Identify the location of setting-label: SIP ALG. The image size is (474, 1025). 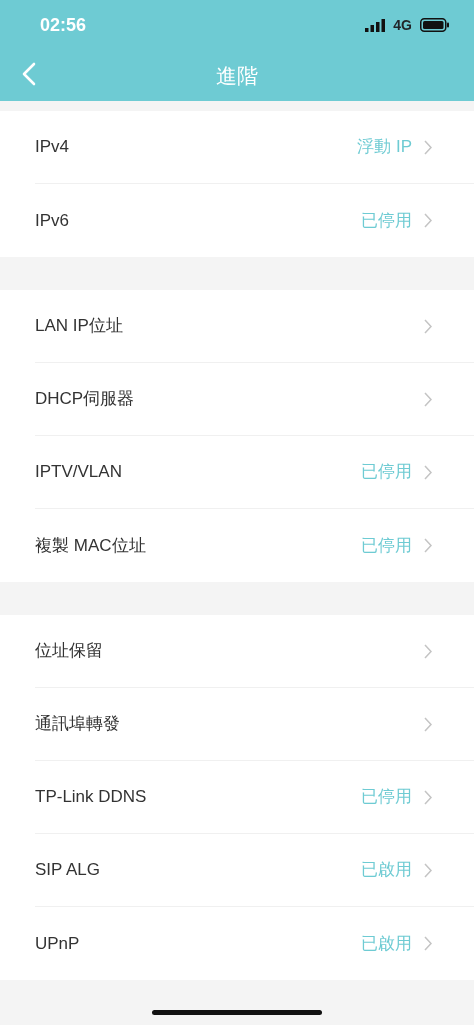
(198, 870).